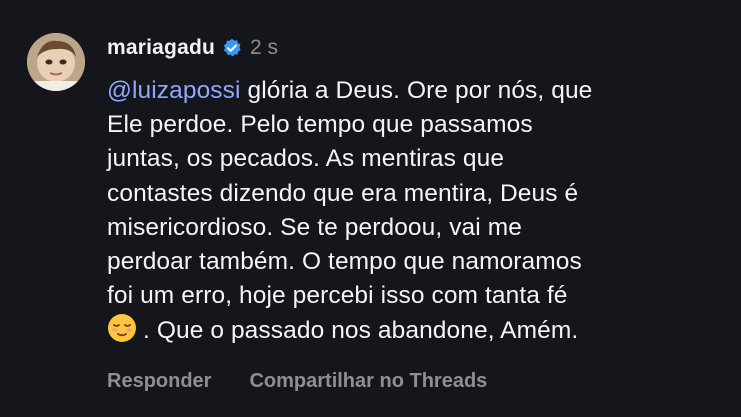 This screenshot has width=741, height=417. Describe the element at coordinates (174, 90) in the screenshot. I see `mention-link: @luizapossi` at that location.